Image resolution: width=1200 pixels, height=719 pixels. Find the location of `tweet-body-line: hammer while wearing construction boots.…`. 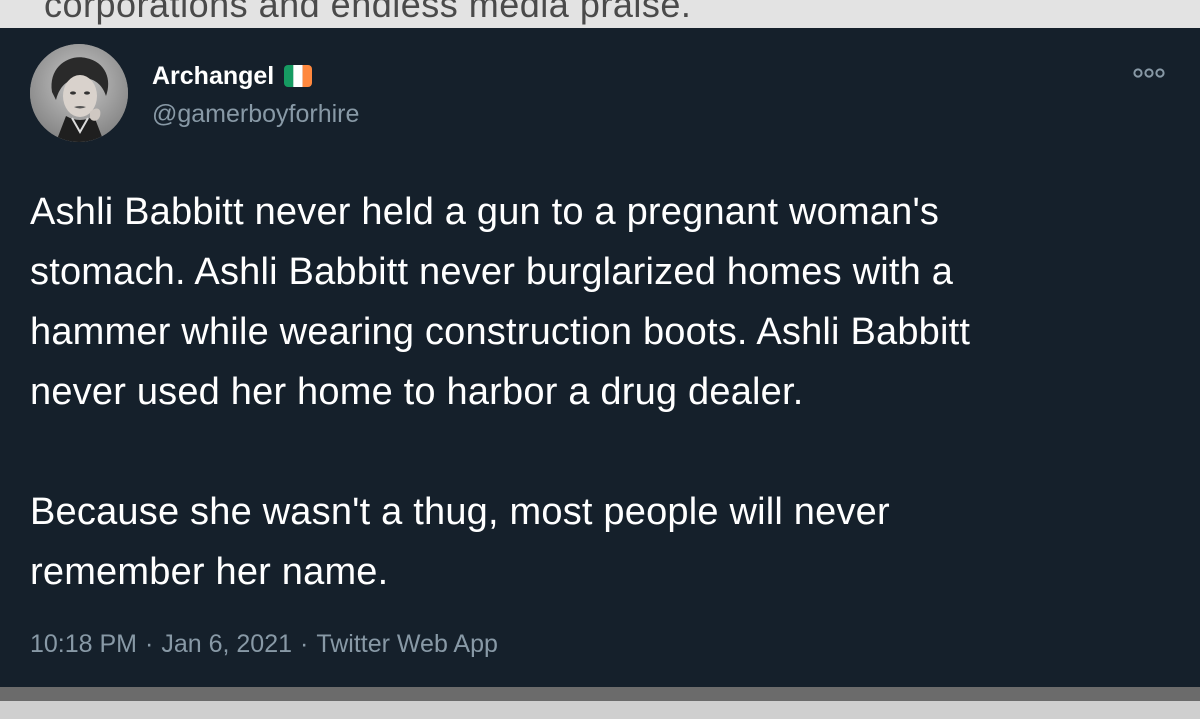

tweet-body-line: hammer while wearing construction boots.… is located at coordinates (500, 332).